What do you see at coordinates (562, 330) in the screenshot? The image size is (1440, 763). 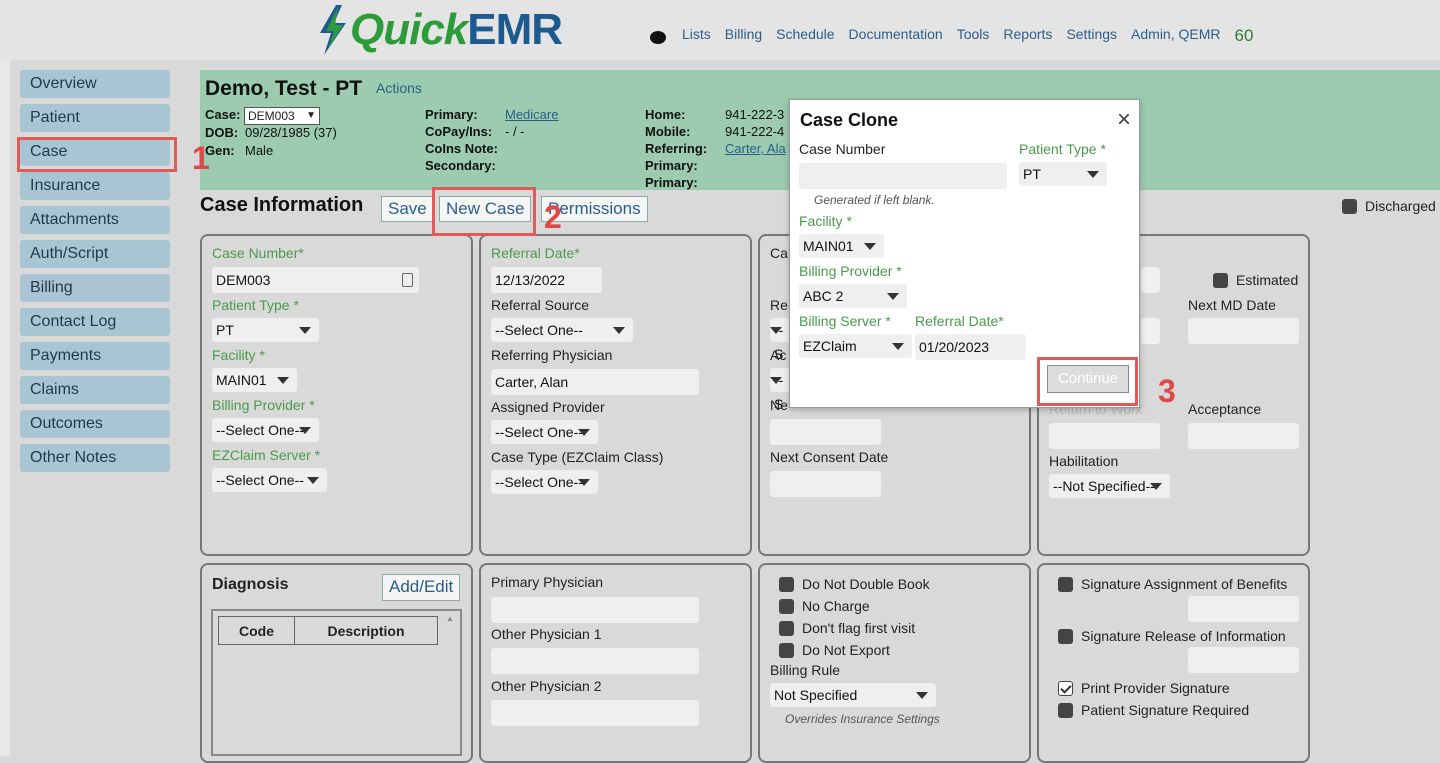 I see `referral-source-select: --Select One--` at bounding box center [562, 330].